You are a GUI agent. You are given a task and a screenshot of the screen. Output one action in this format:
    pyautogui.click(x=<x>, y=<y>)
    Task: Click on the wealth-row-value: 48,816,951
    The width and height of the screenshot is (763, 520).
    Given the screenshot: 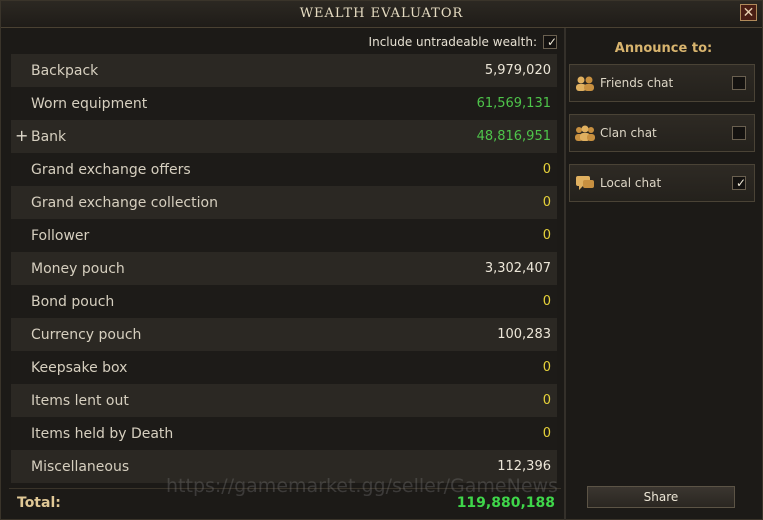 What is the action you would take?
    pyautogui.click(x=513, y=136)
    